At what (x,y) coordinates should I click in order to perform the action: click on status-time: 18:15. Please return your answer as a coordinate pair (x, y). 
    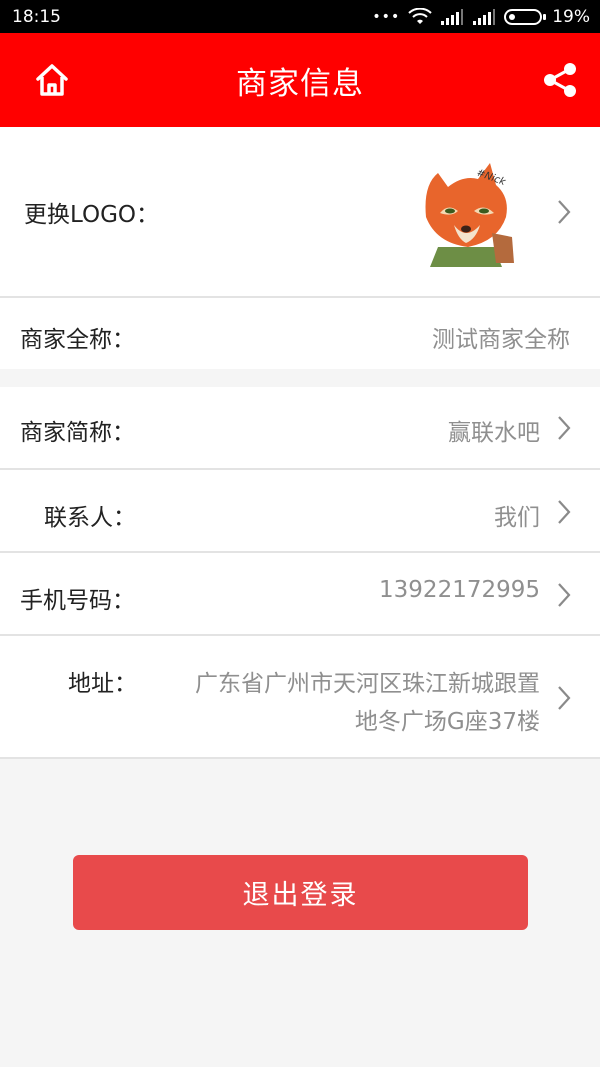
    Looking at the image, I should click on (36, 16).